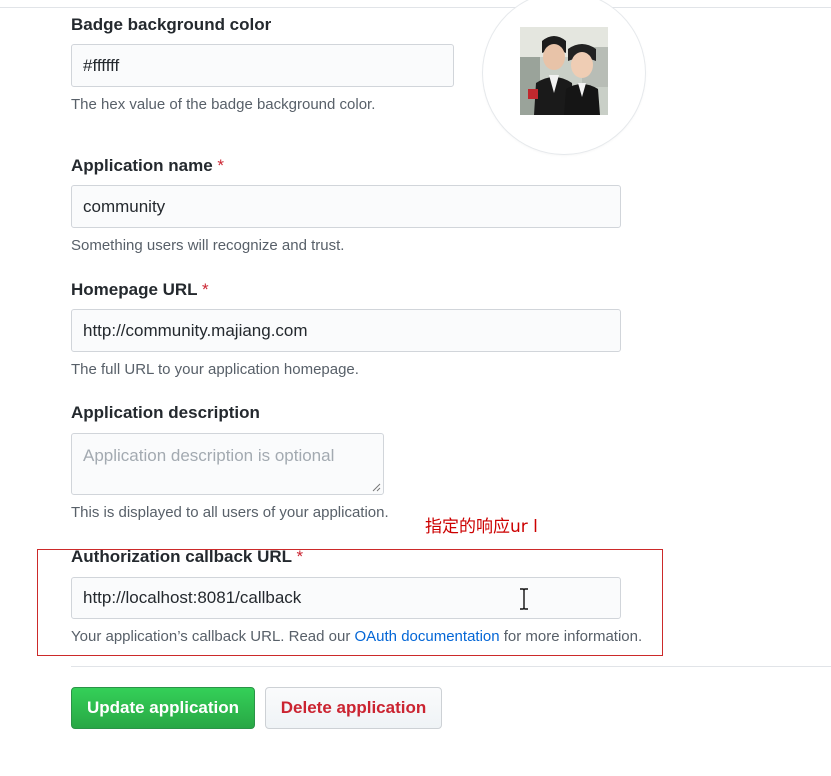 Image resolution: width=831 pixels, height=776 pixels. I want to click on text-cursor-icon, so click(524, 599).